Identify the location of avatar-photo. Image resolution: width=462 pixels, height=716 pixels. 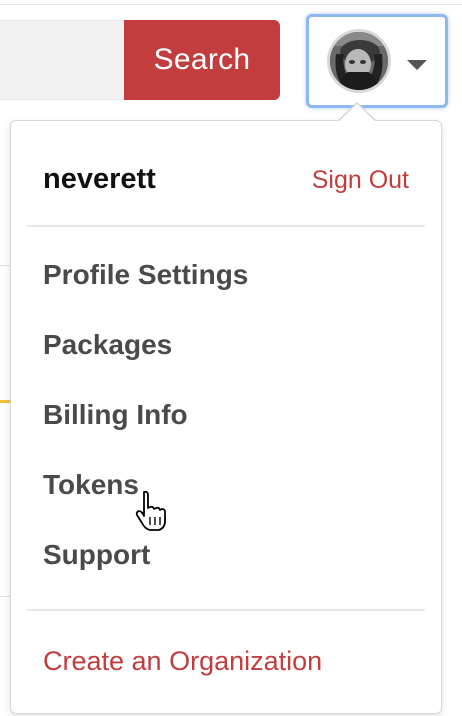
(359, 61).